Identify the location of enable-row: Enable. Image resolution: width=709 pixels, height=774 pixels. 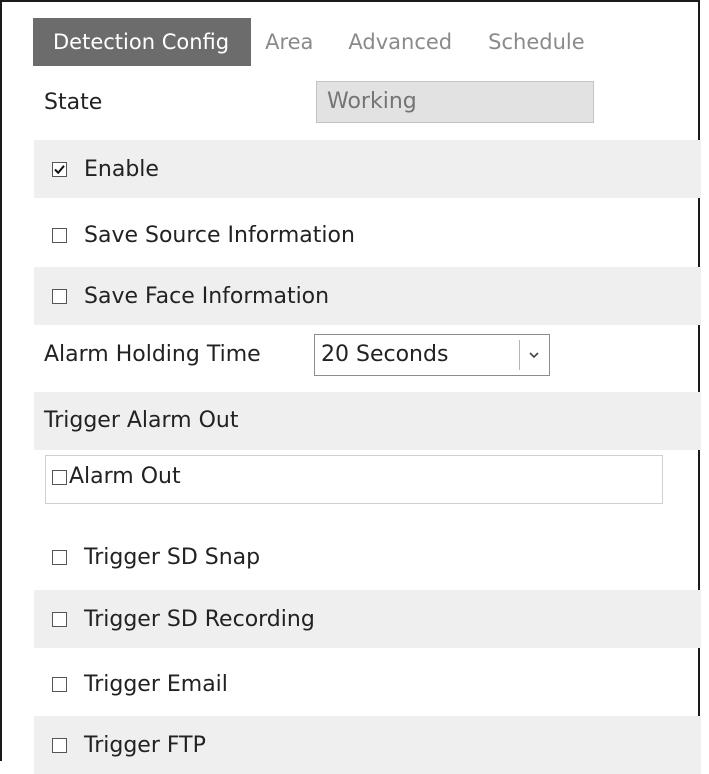
(367, 169).